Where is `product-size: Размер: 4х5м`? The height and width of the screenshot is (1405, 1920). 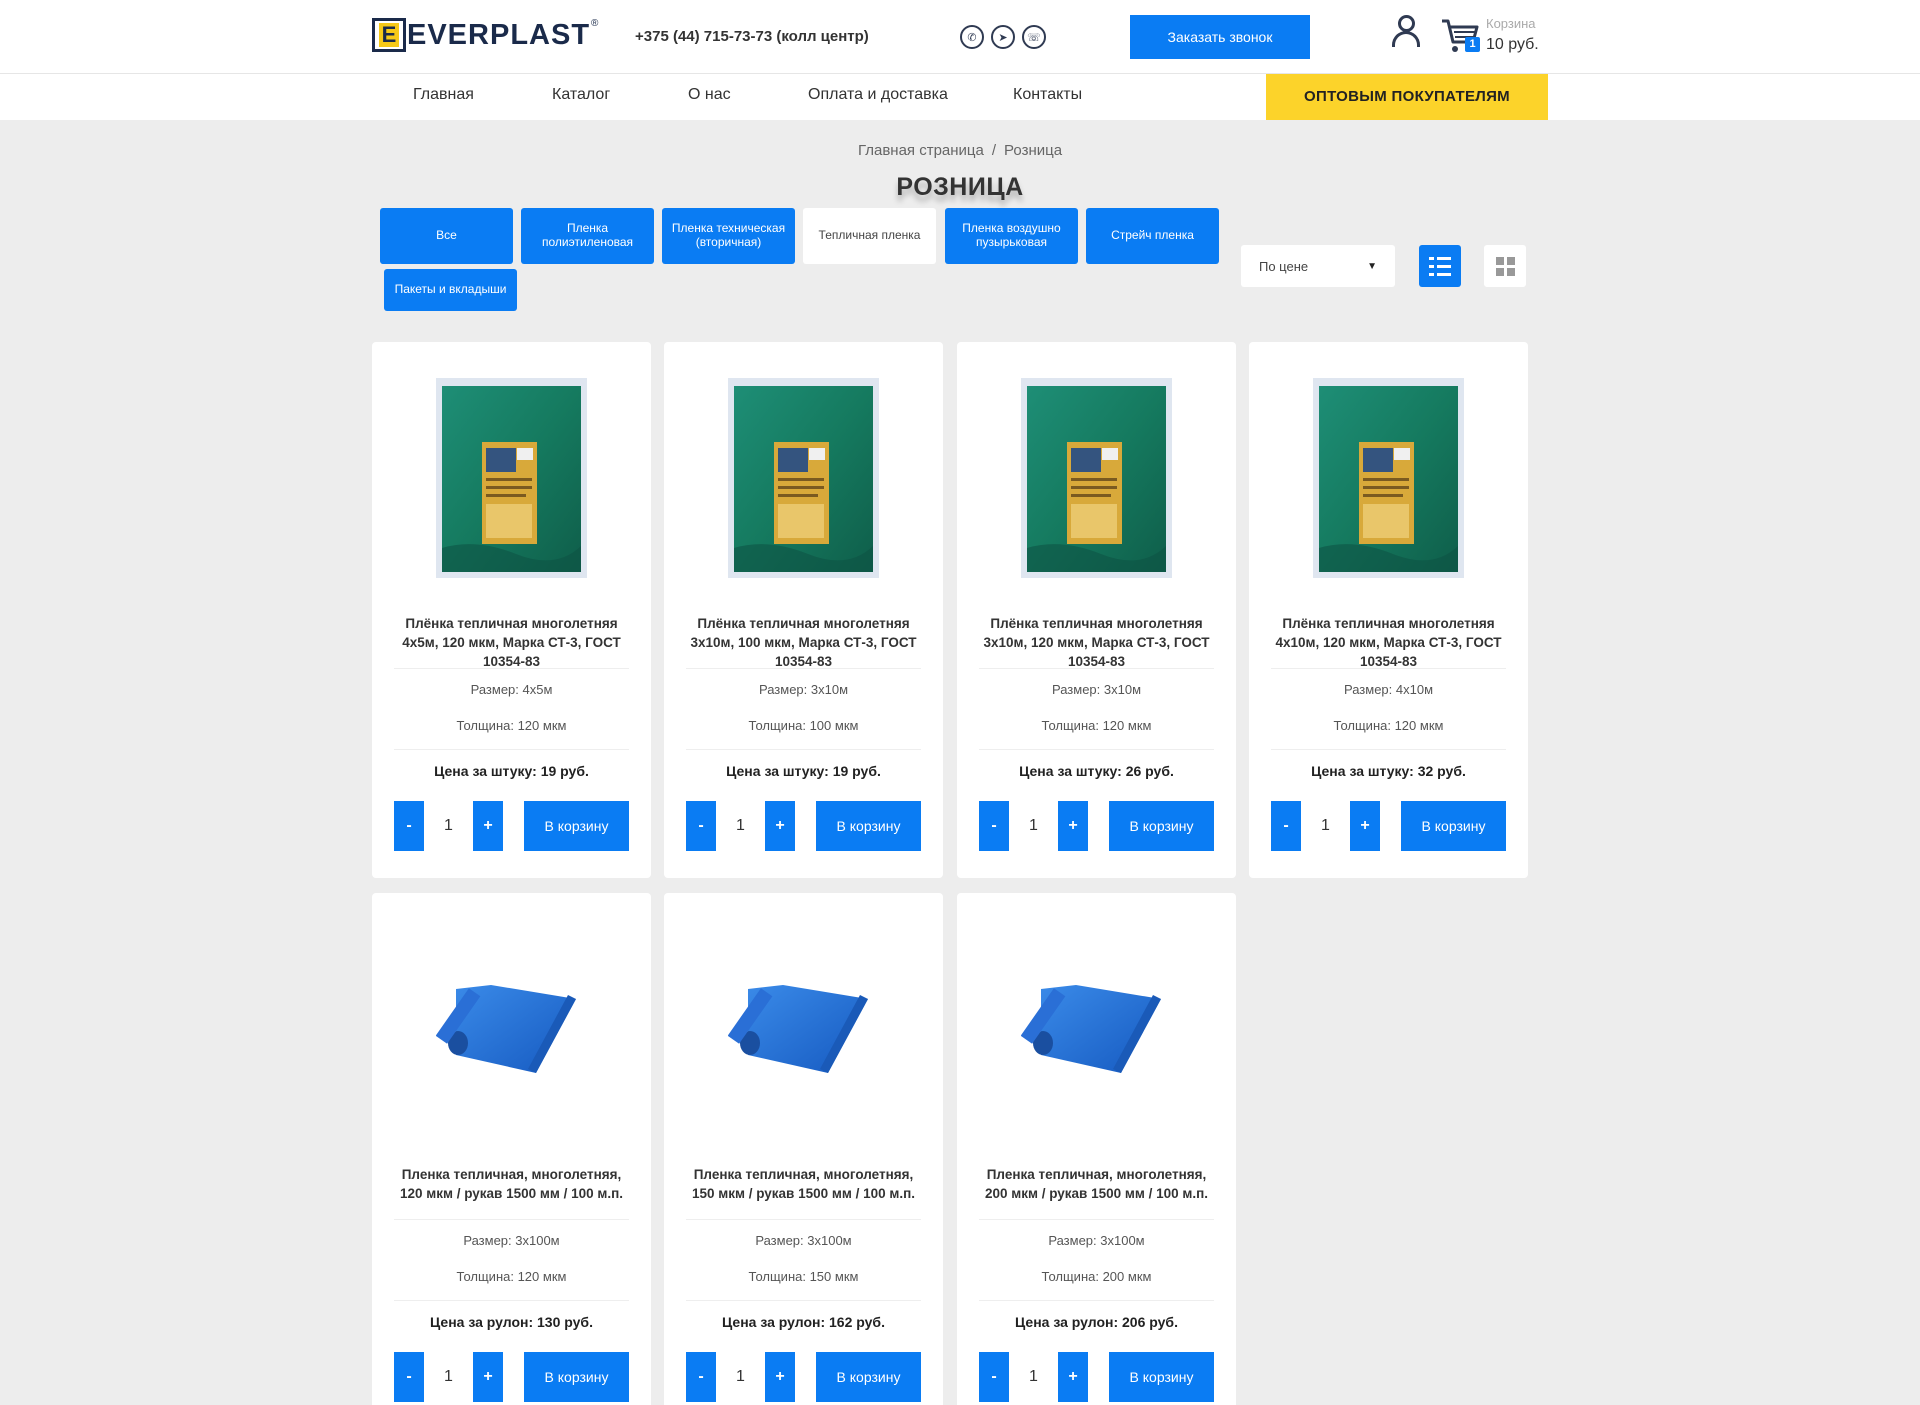 product-size: Размер: 4х5м is located at coordinates (511, 689).